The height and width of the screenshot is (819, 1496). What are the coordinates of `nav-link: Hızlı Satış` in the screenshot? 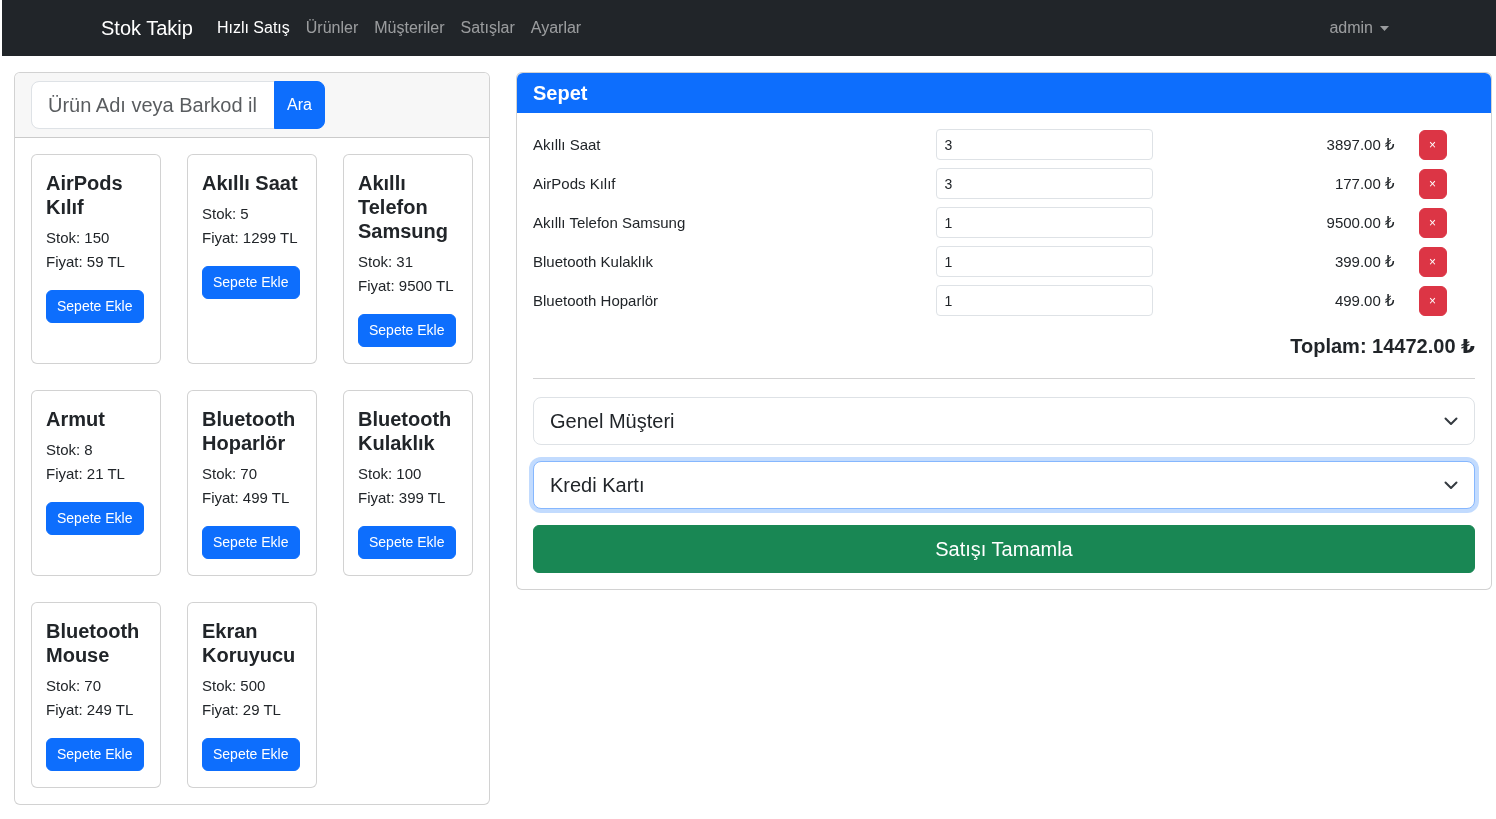 It's located at (253, 28).